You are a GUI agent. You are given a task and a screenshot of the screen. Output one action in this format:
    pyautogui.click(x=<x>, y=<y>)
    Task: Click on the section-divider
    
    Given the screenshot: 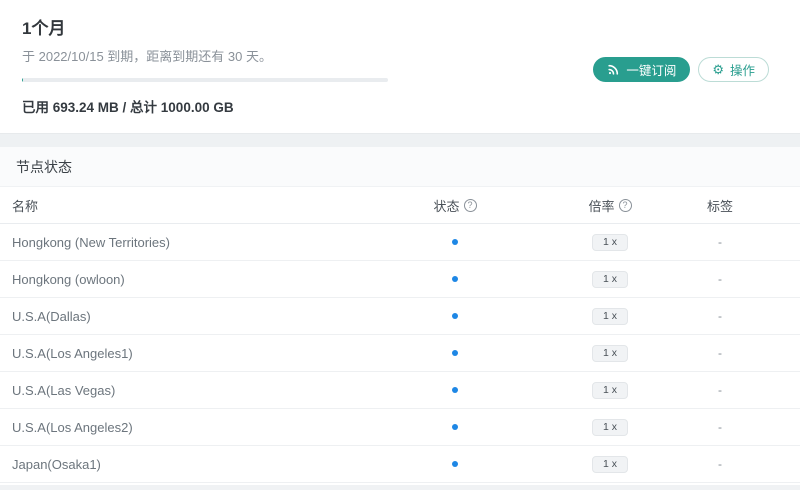 What is the action you would take?
    pyautogui.click(x=400, y=140)
    